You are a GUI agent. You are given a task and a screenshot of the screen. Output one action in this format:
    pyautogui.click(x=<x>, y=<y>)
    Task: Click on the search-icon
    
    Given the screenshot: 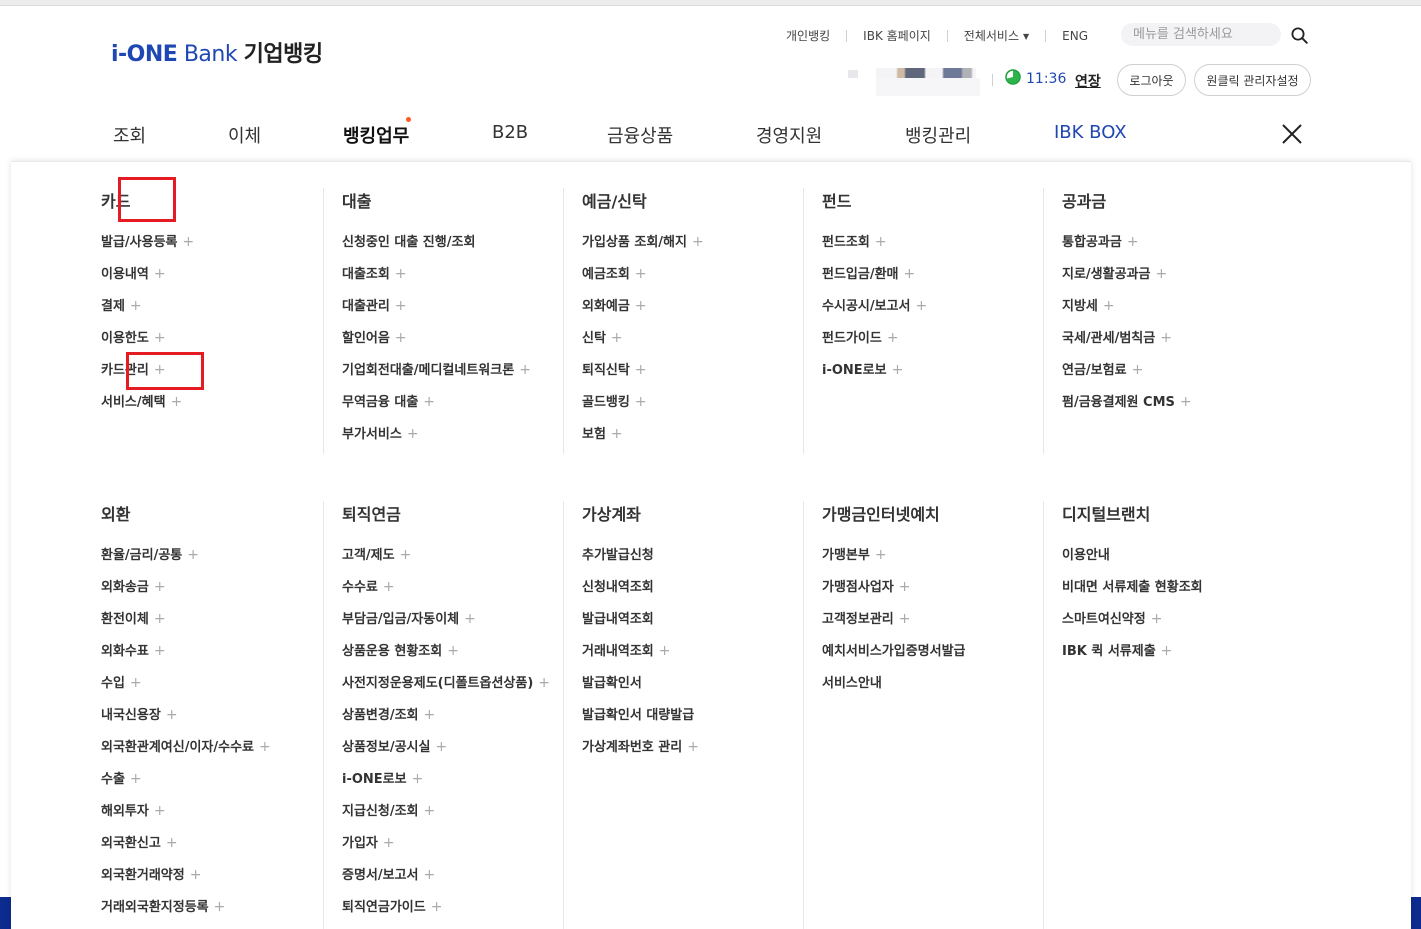 What is the action you would take?
    pyautogui.click(x=1299, y=35)
    